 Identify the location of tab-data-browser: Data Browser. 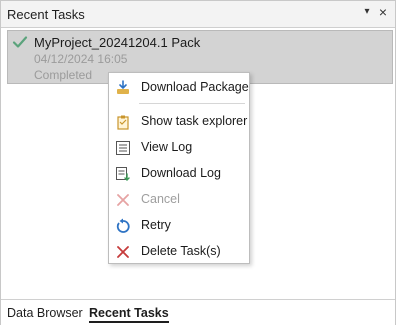
(45, 313).